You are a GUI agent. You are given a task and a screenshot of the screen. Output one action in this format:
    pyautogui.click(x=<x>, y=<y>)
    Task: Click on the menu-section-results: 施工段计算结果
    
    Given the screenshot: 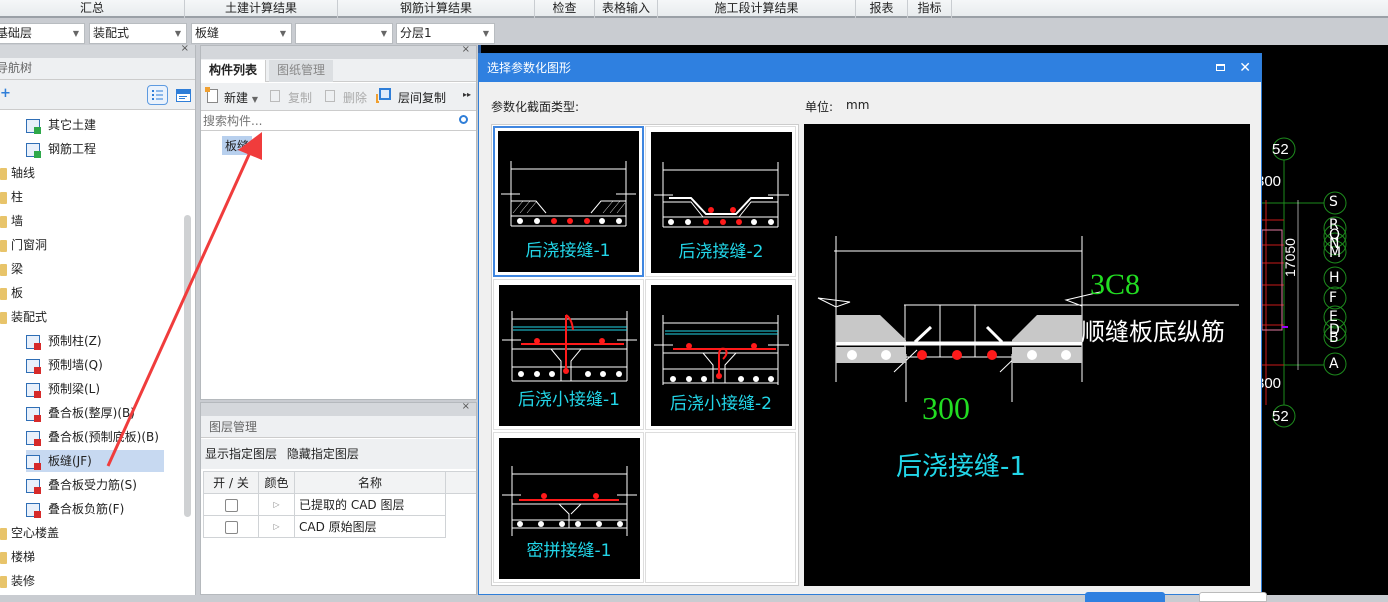 What is the action you would take?
    pyautogui.click(x=757, y=9)
    